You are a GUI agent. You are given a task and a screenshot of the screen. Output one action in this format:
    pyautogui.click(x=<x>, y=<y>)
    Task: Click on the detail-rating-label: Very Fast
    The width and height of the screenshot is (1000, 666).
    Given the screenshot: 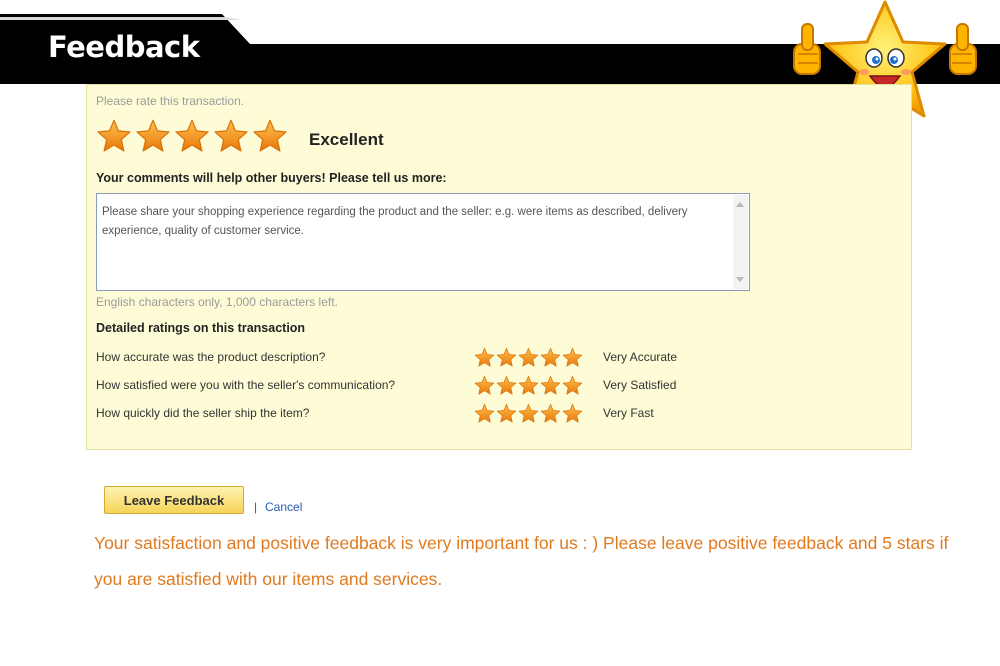 What is the action you would take?
    pyautogui.click(x=628, y=413)
    